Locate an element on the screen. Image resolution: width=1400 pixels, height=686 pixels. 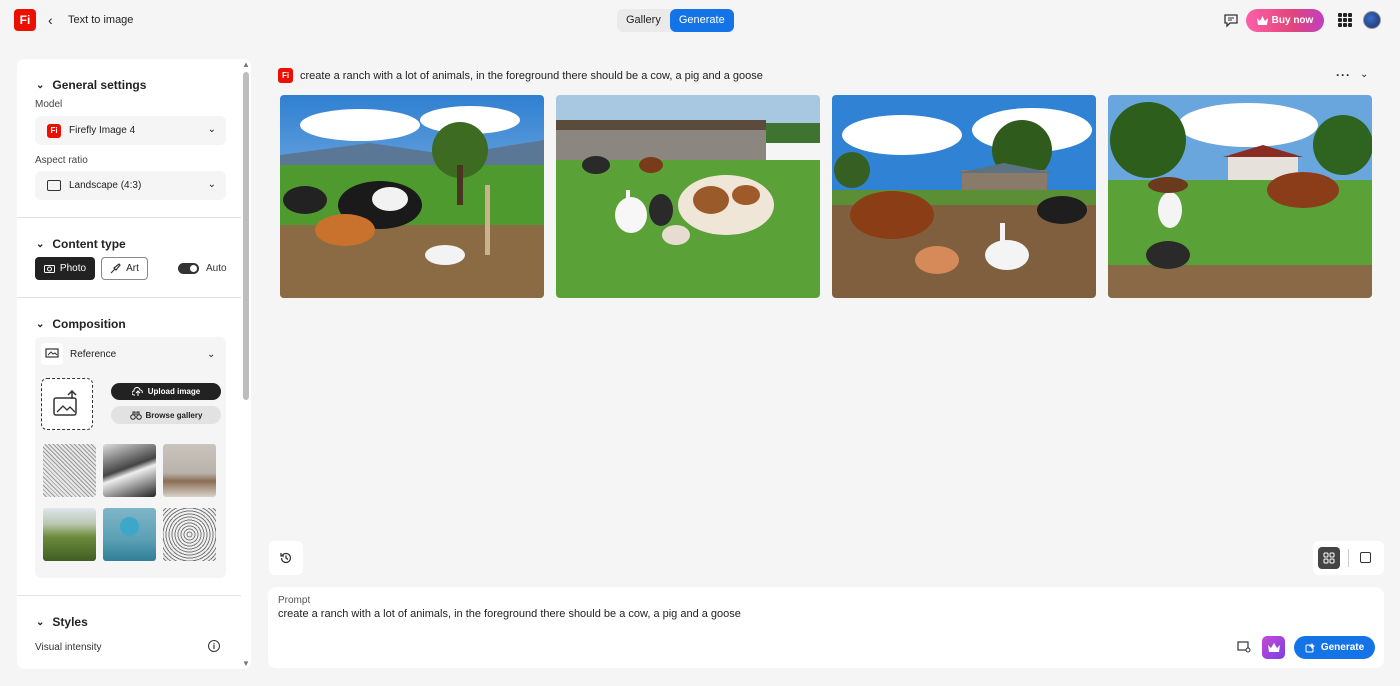
panel-scrollbar: ▲ ▼ is located at coordinates (246, 364).